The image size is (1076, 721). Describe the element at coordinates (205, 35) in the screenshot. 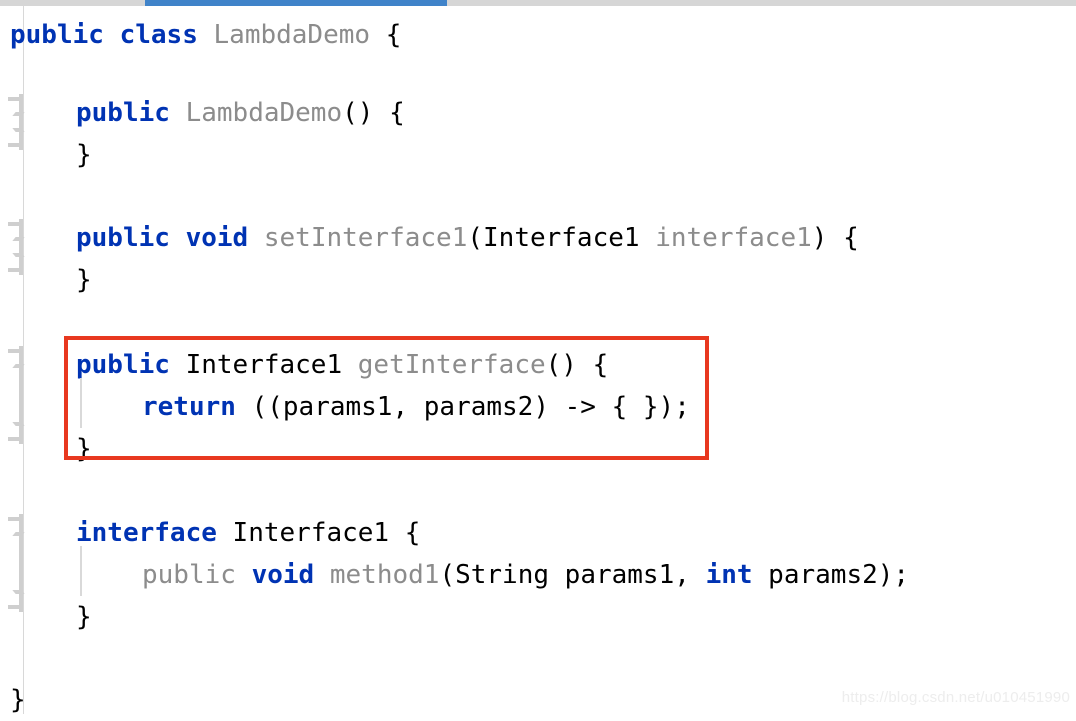

I see `code-line: public class LambdaDemo {` at that location.